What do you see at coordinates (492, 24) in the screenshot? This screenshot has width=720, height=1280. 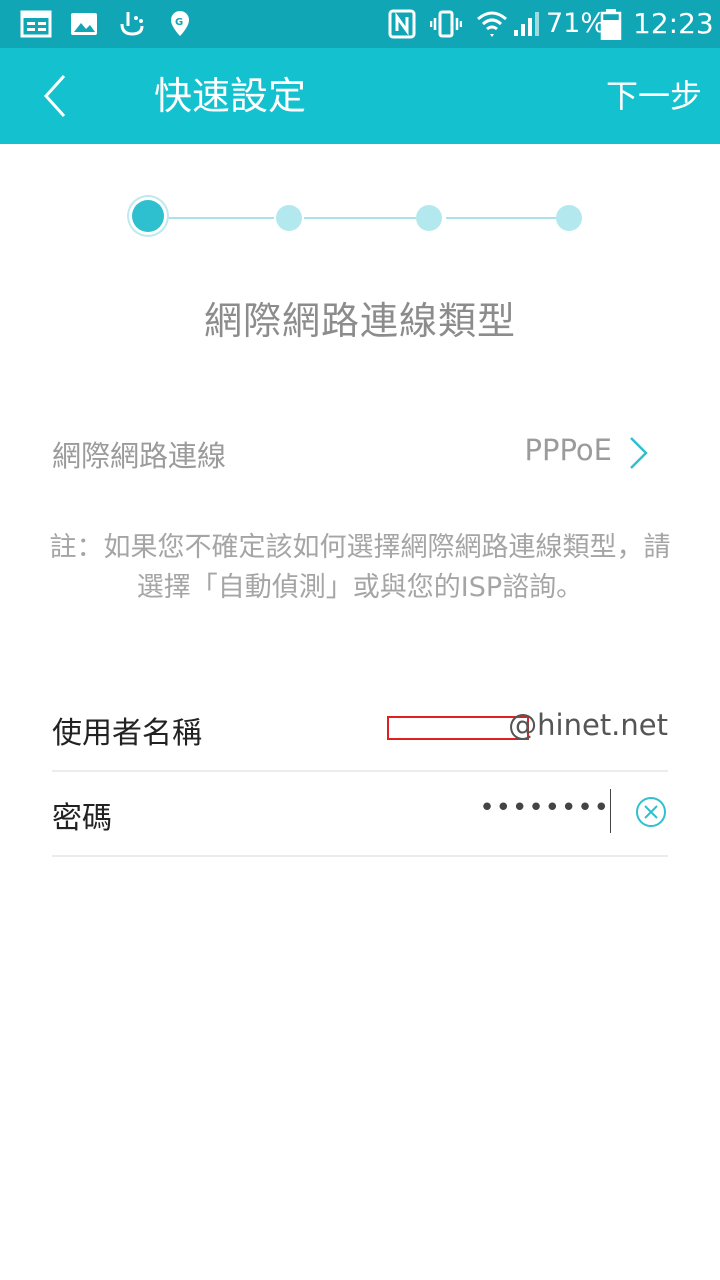 I see `wifi-icon` at bounding box center [492, 24].